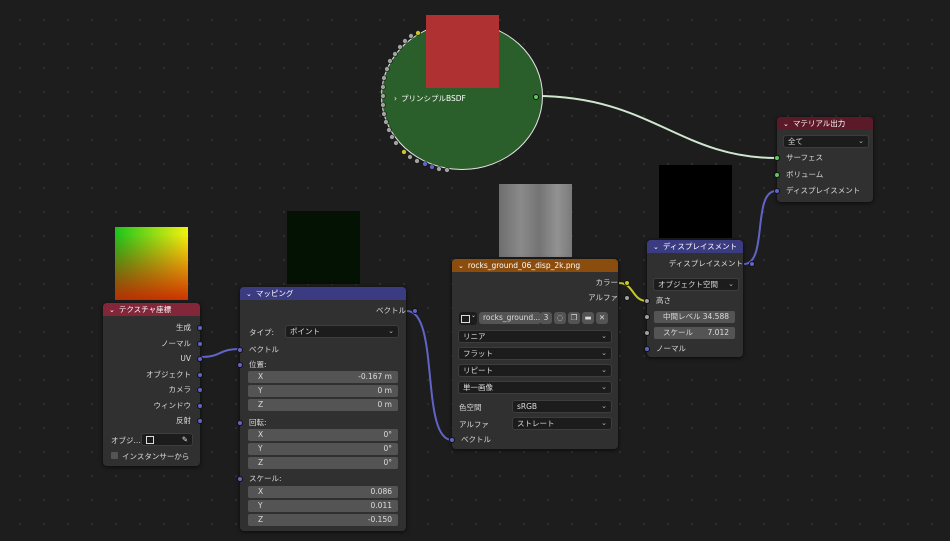  What do you see at coordinates (323, 520) in the screenshot?
I see `scale-z-field: Z -0.150` at bounding box center [323, 520].